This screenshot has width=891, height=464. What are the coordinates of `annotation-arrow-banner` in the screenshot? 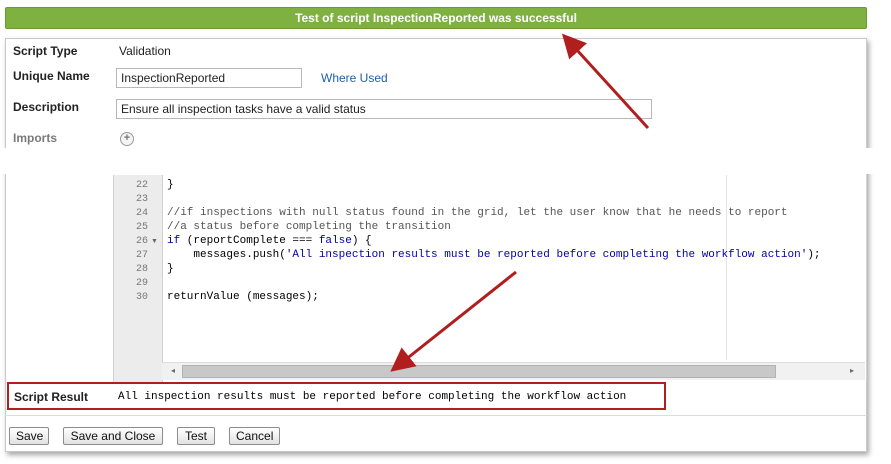 It's located at (605, 81).